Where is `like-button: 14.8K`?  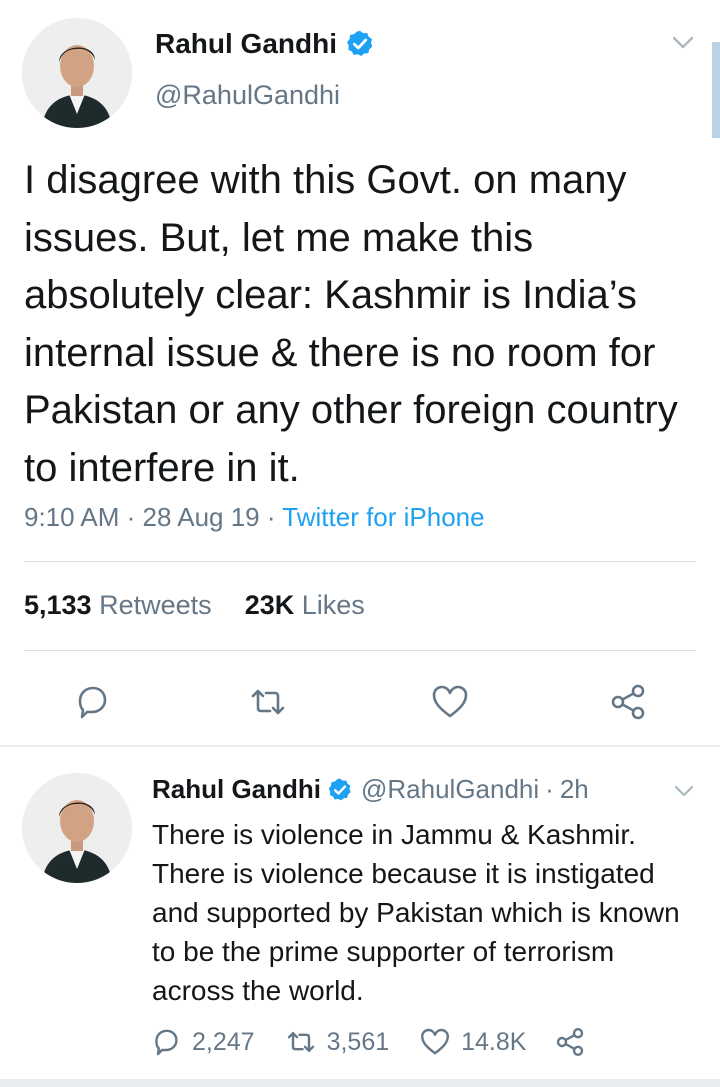 like-button: 14.8K is located at coordinates (472, 1042).